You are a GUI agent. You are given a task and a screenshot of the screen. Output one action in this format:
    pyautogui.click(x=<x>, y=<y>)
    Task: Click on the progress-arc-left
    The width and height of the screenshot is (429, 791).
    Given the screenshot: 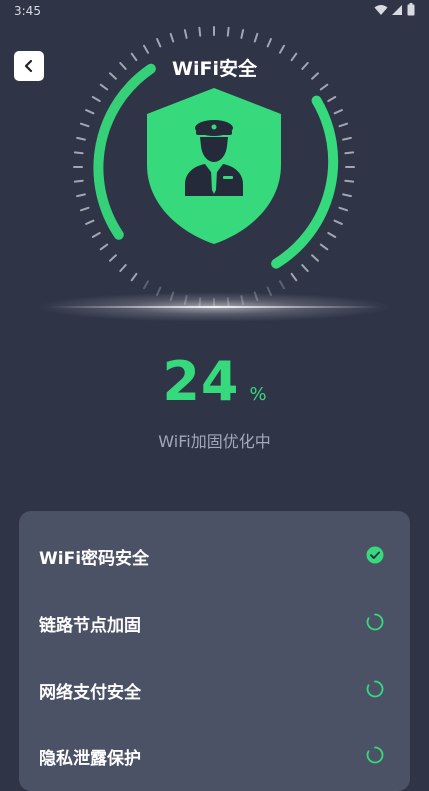 What is the action you would take?
    pyautogui.click(x=124, y=151)
    